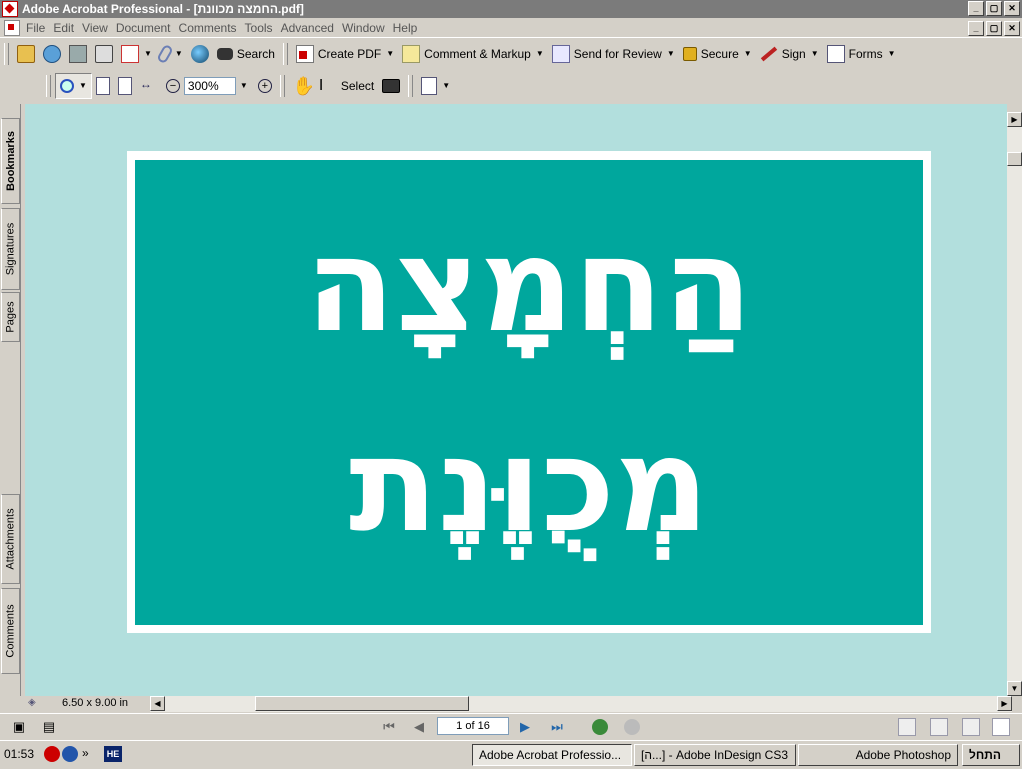 This screenshot has width=1022, height=769. Describe the element at coordinates (389, 727) in the screenshot. I see `first-page-icon: ⏮` at that location.